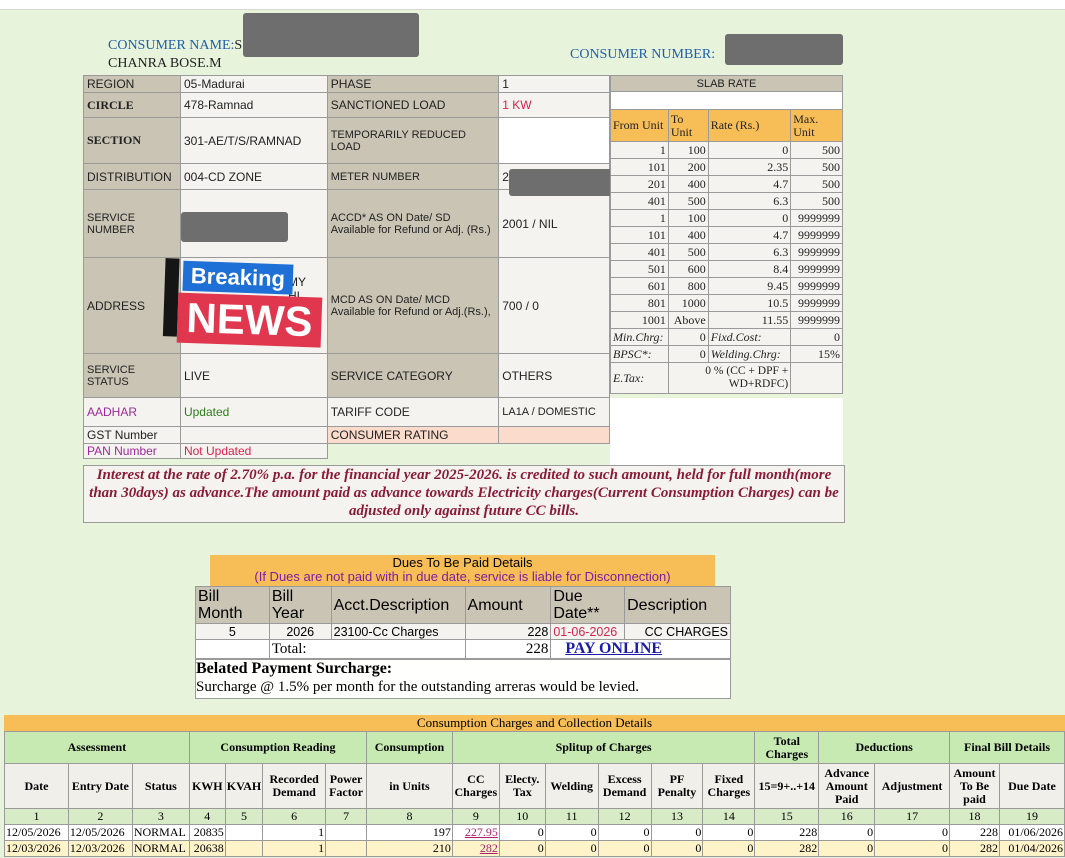  Describe the element at coordinates (688, 286) in the screenshot. I see `slab-to-cell: 800` at that location.